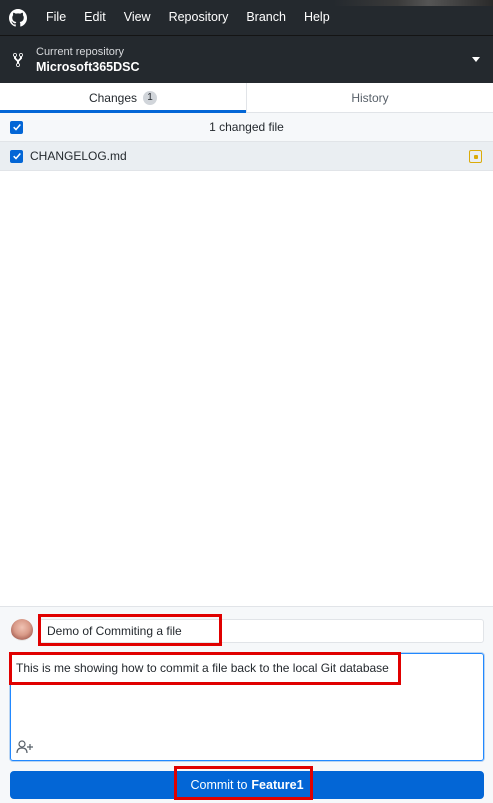  What do you see at coordinates (475, 156) in the screenshot?
I see `file-modified-icon` at bounding box center [475, 156].